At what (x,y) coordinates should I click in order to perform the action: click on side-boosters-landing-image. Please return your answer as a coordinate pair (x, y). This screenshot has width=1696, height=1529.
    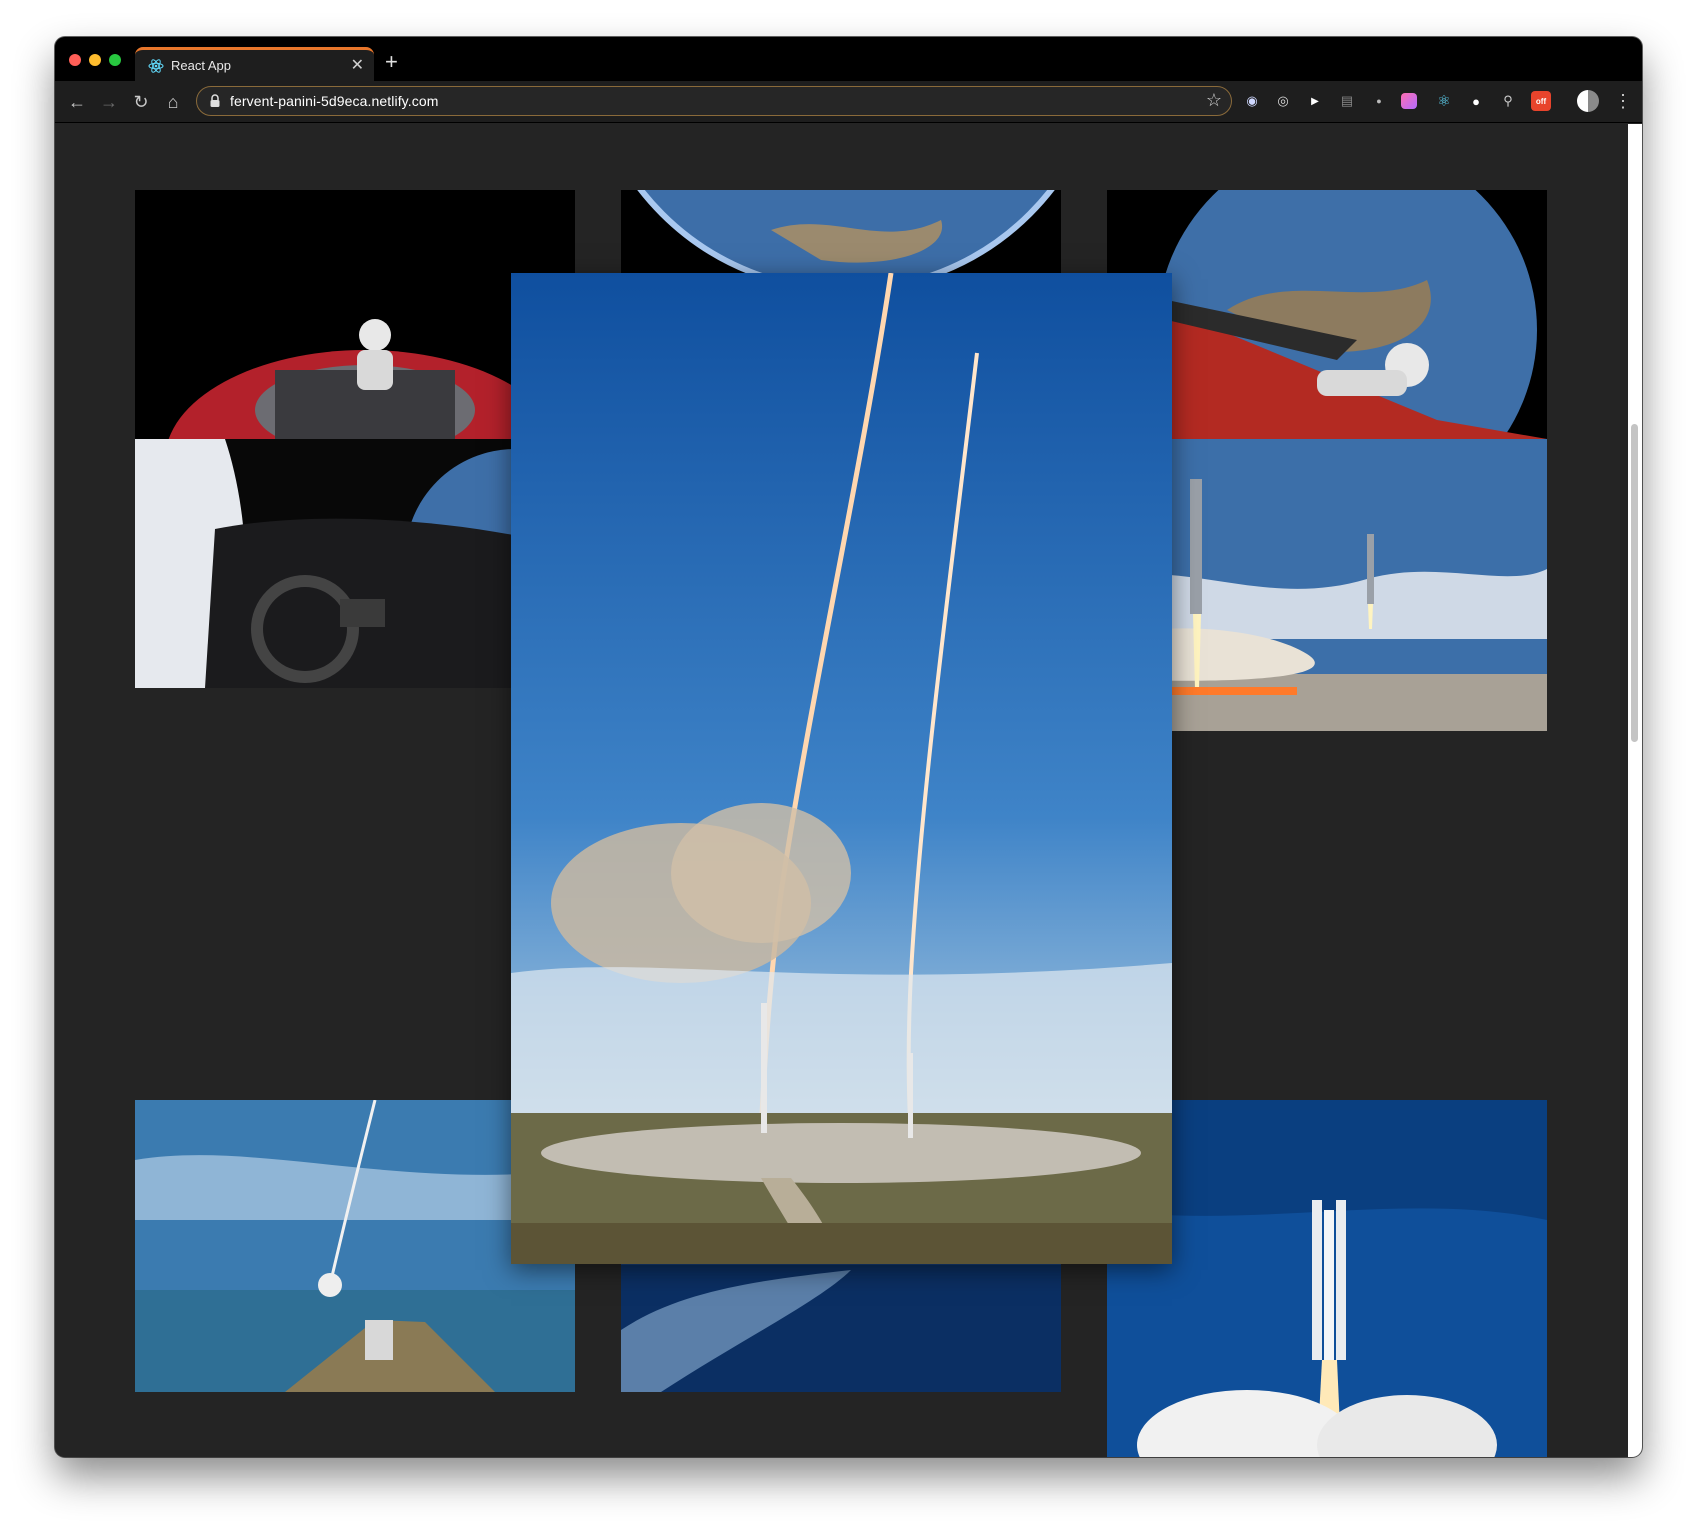
    Looking at the image, I should click on (1327, 585).